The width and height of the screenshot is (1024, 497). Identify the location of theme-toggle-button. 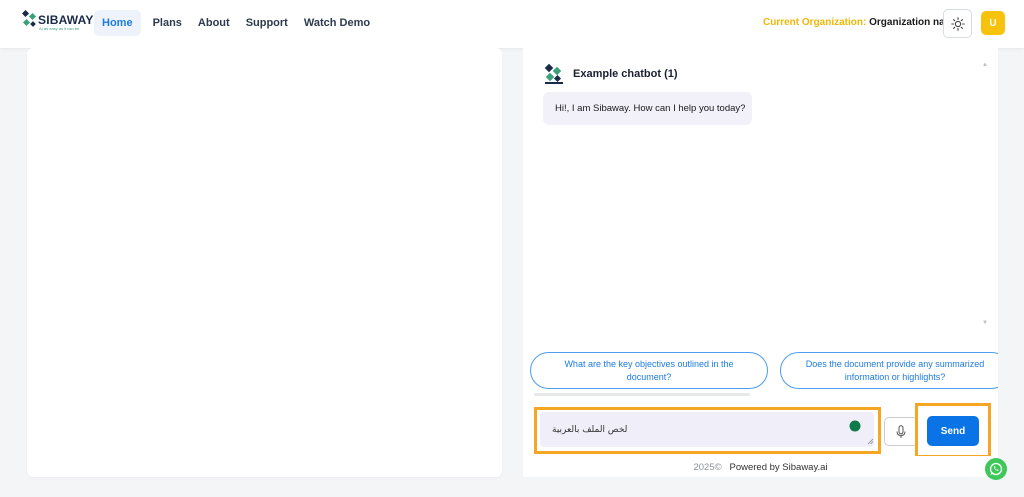
(957, 23).